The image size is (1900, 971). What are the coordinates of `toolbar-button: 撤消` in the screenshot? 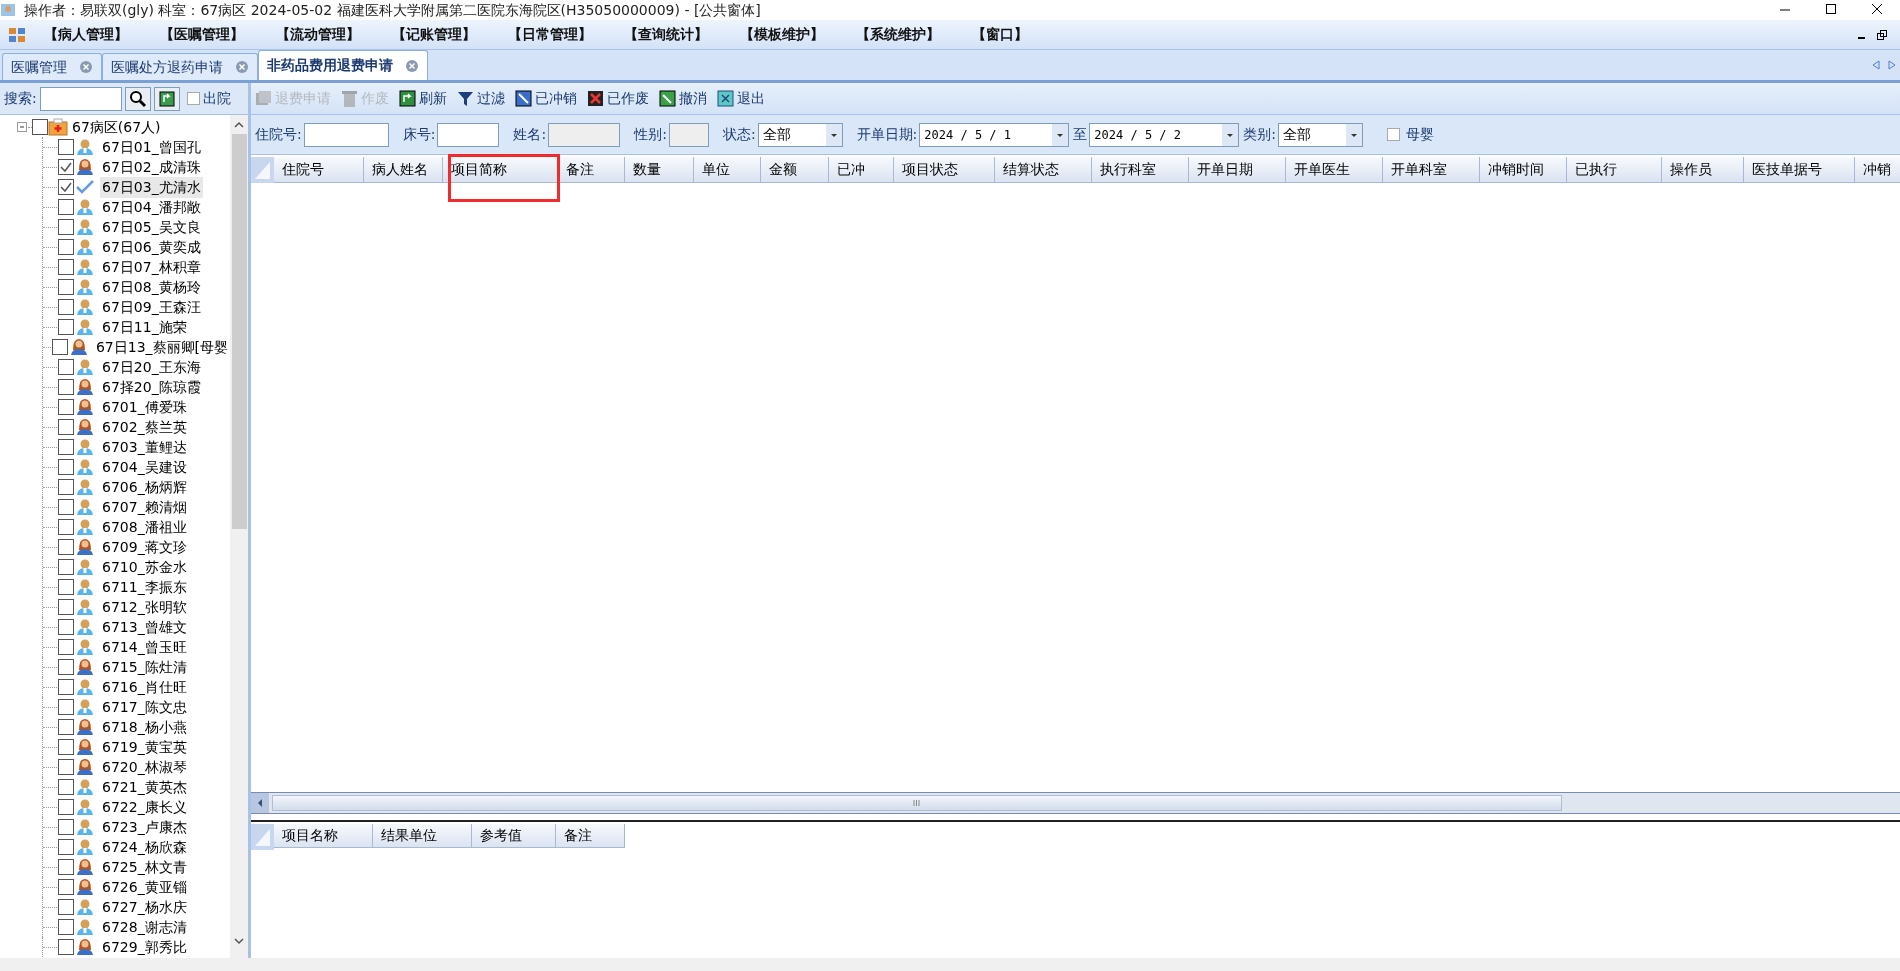 It's located at (683, 98).